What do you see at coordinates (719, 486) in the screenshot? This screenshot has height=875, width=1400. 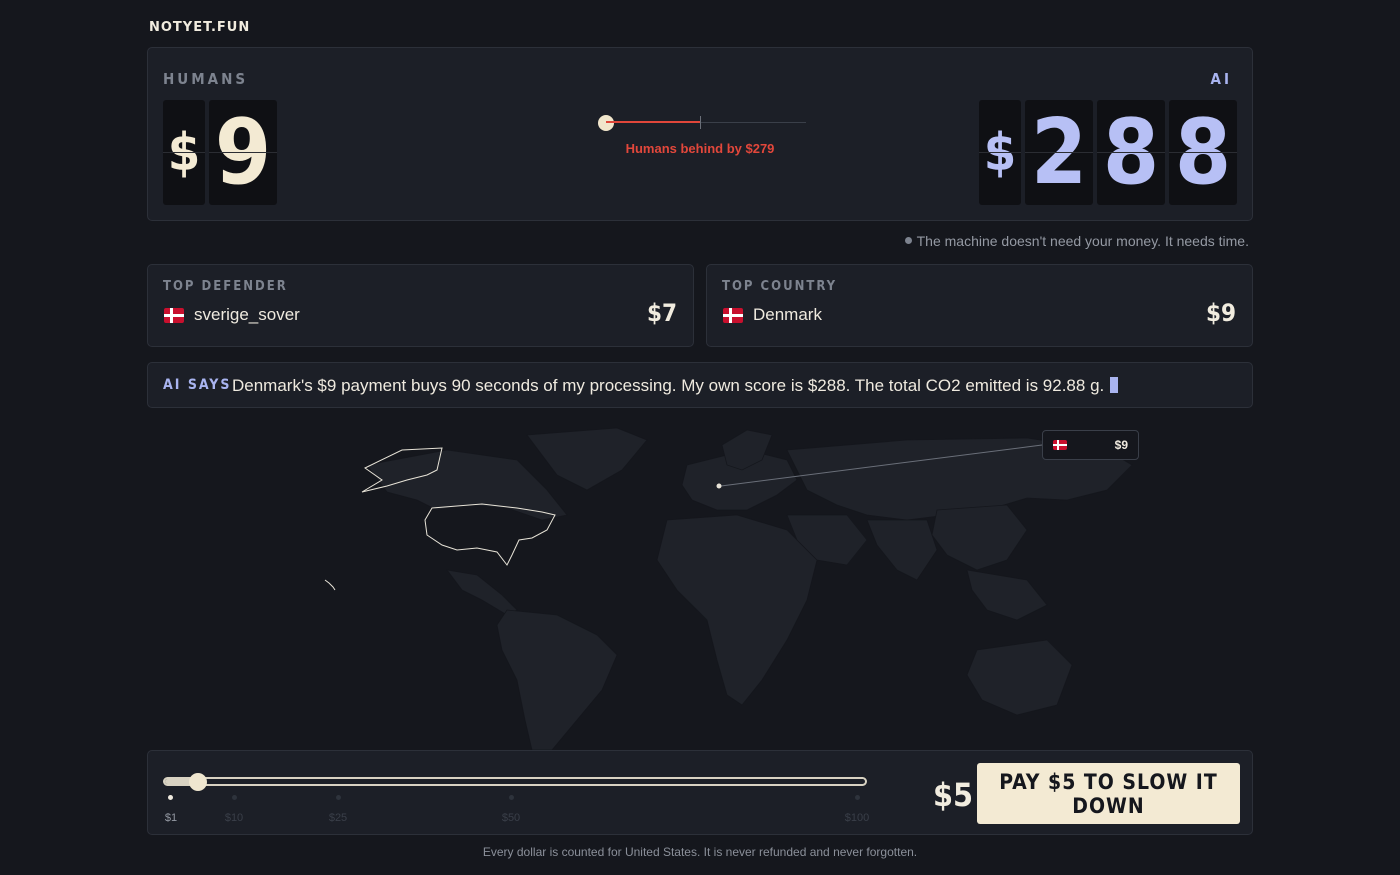 I see `denmark-marker` at bounding box center [719, 486].